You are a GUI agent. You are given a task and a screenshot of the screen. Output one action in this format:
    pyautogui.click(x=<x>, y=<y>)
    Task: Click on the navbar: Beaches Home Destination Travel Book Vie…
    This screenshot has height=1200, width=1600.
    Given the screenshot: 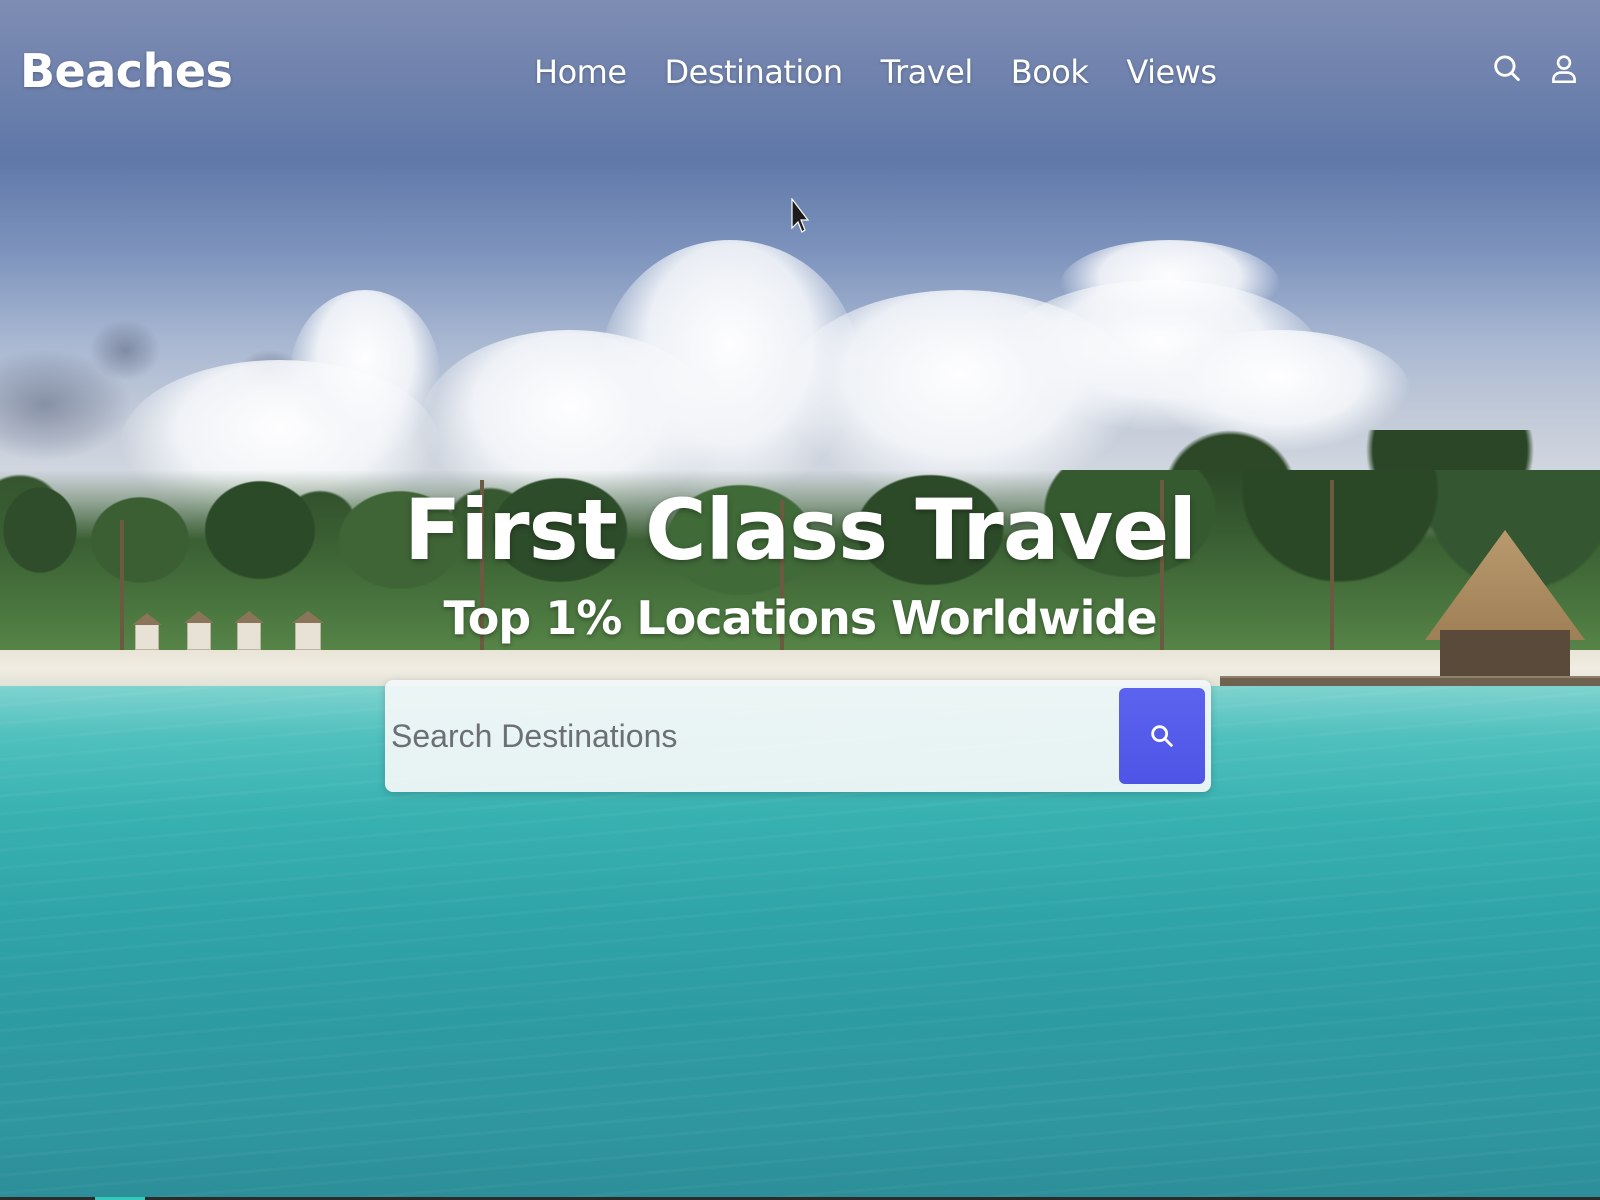 What is the action you would take?
    pyautogui.click(x=800, y=75)
    